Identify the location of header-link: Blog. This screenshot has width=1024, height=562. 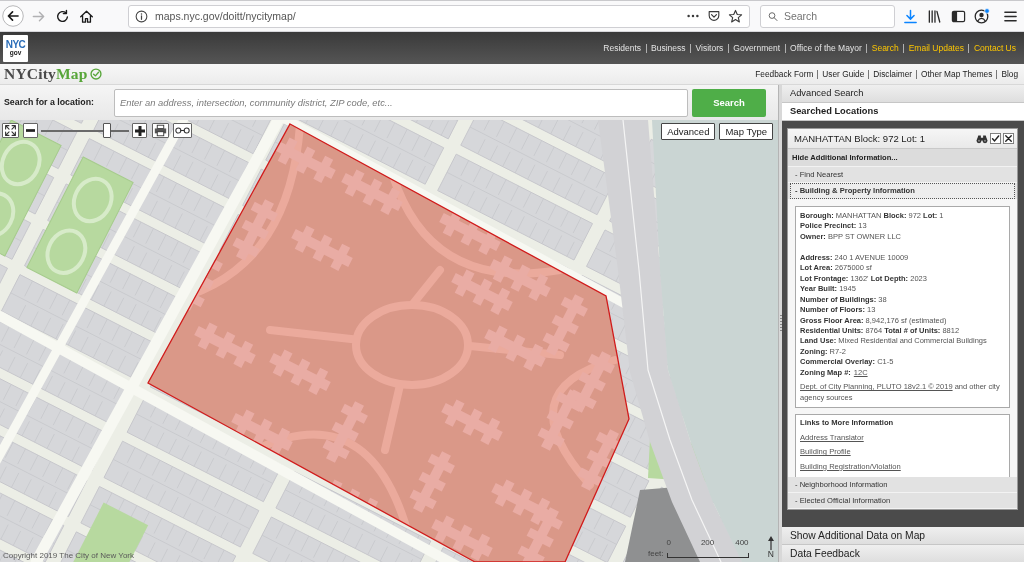
(1007, 74).